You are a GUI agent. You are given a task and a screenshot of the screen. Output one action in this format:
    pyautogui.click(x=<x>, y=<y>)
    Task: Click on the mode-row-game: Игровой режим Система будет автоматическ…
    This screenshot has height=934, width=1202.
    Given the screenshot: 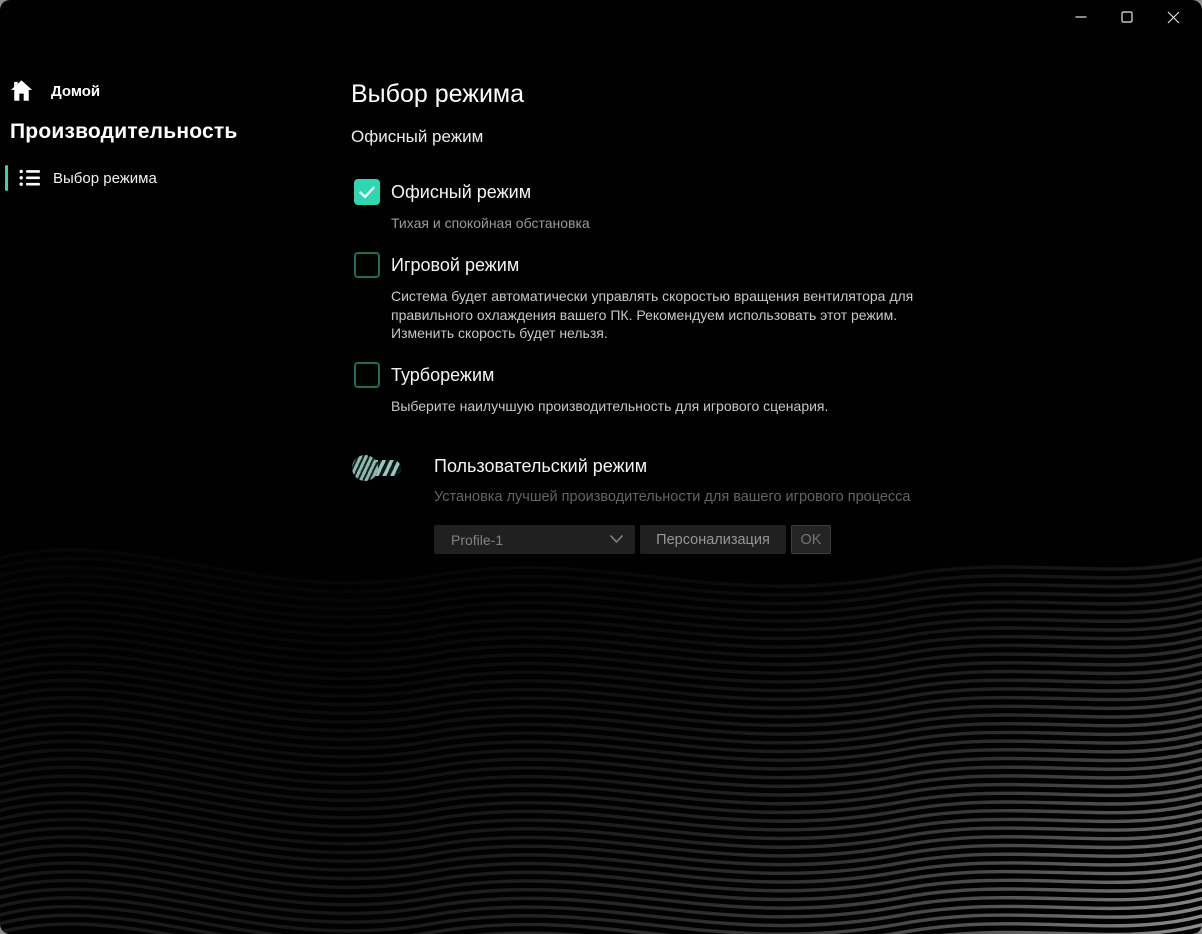 What is the action you would take?
    pyautogui.click(x=633, y=297)
    